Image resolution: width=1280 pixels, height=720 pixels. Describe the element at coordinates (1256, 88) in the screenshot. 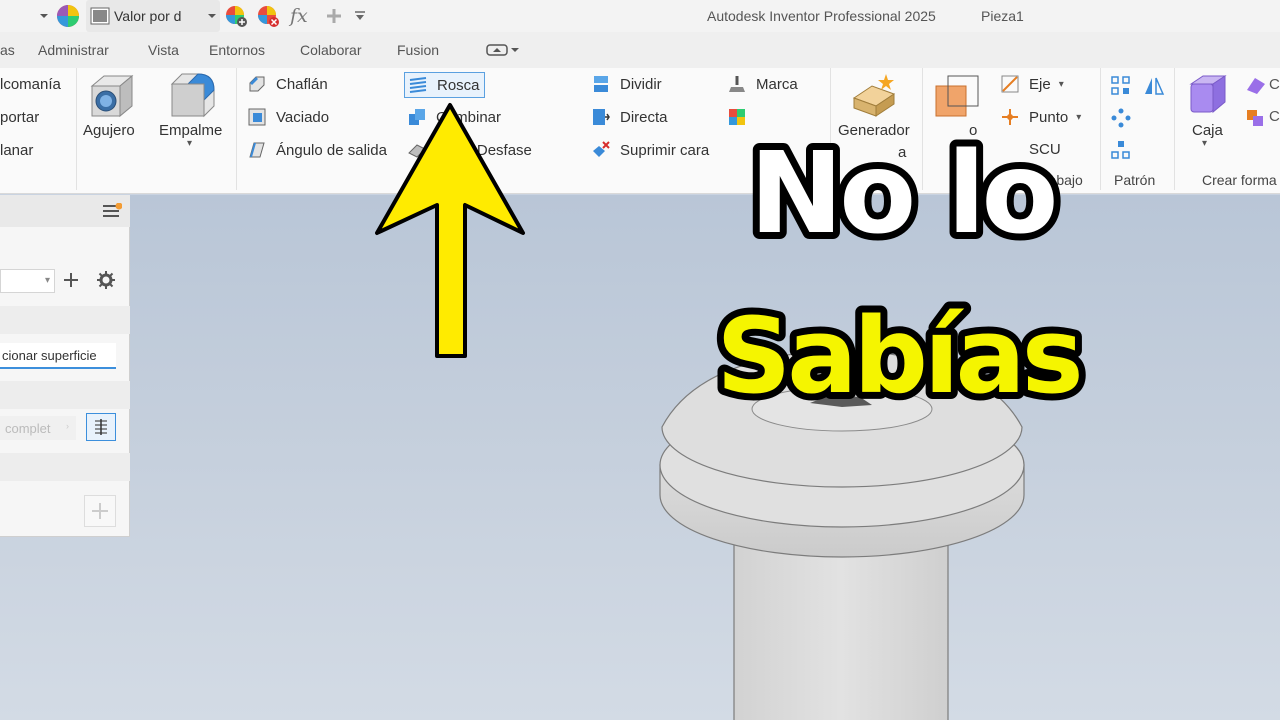

I see `freeform-face-icon` at that location.